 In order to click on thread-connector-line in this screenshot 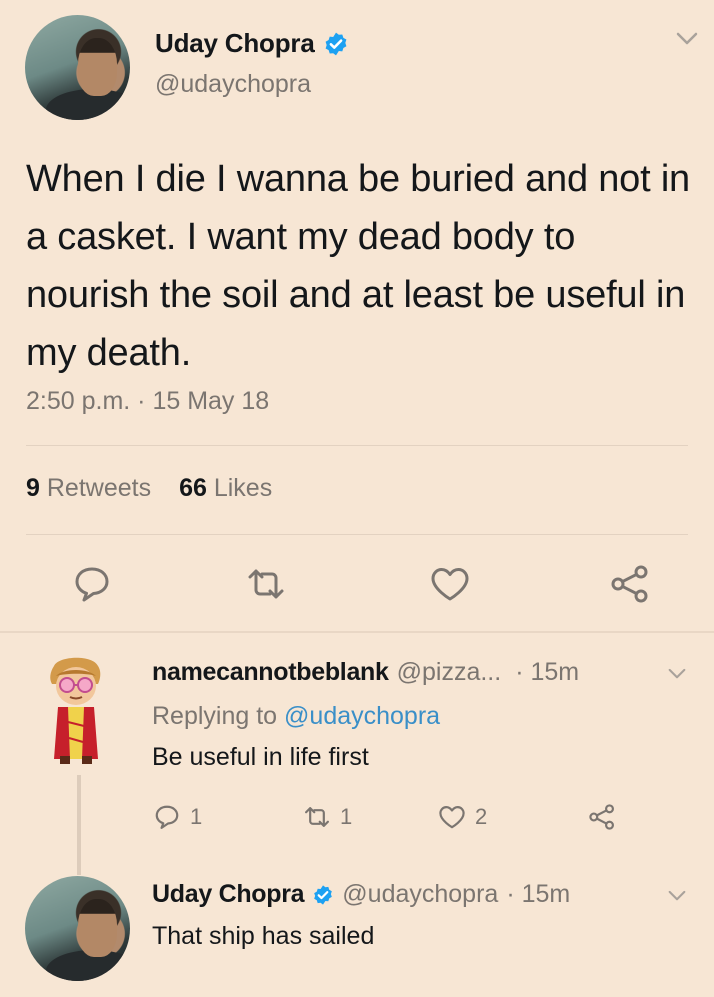, I will do `click(79, 825)`.